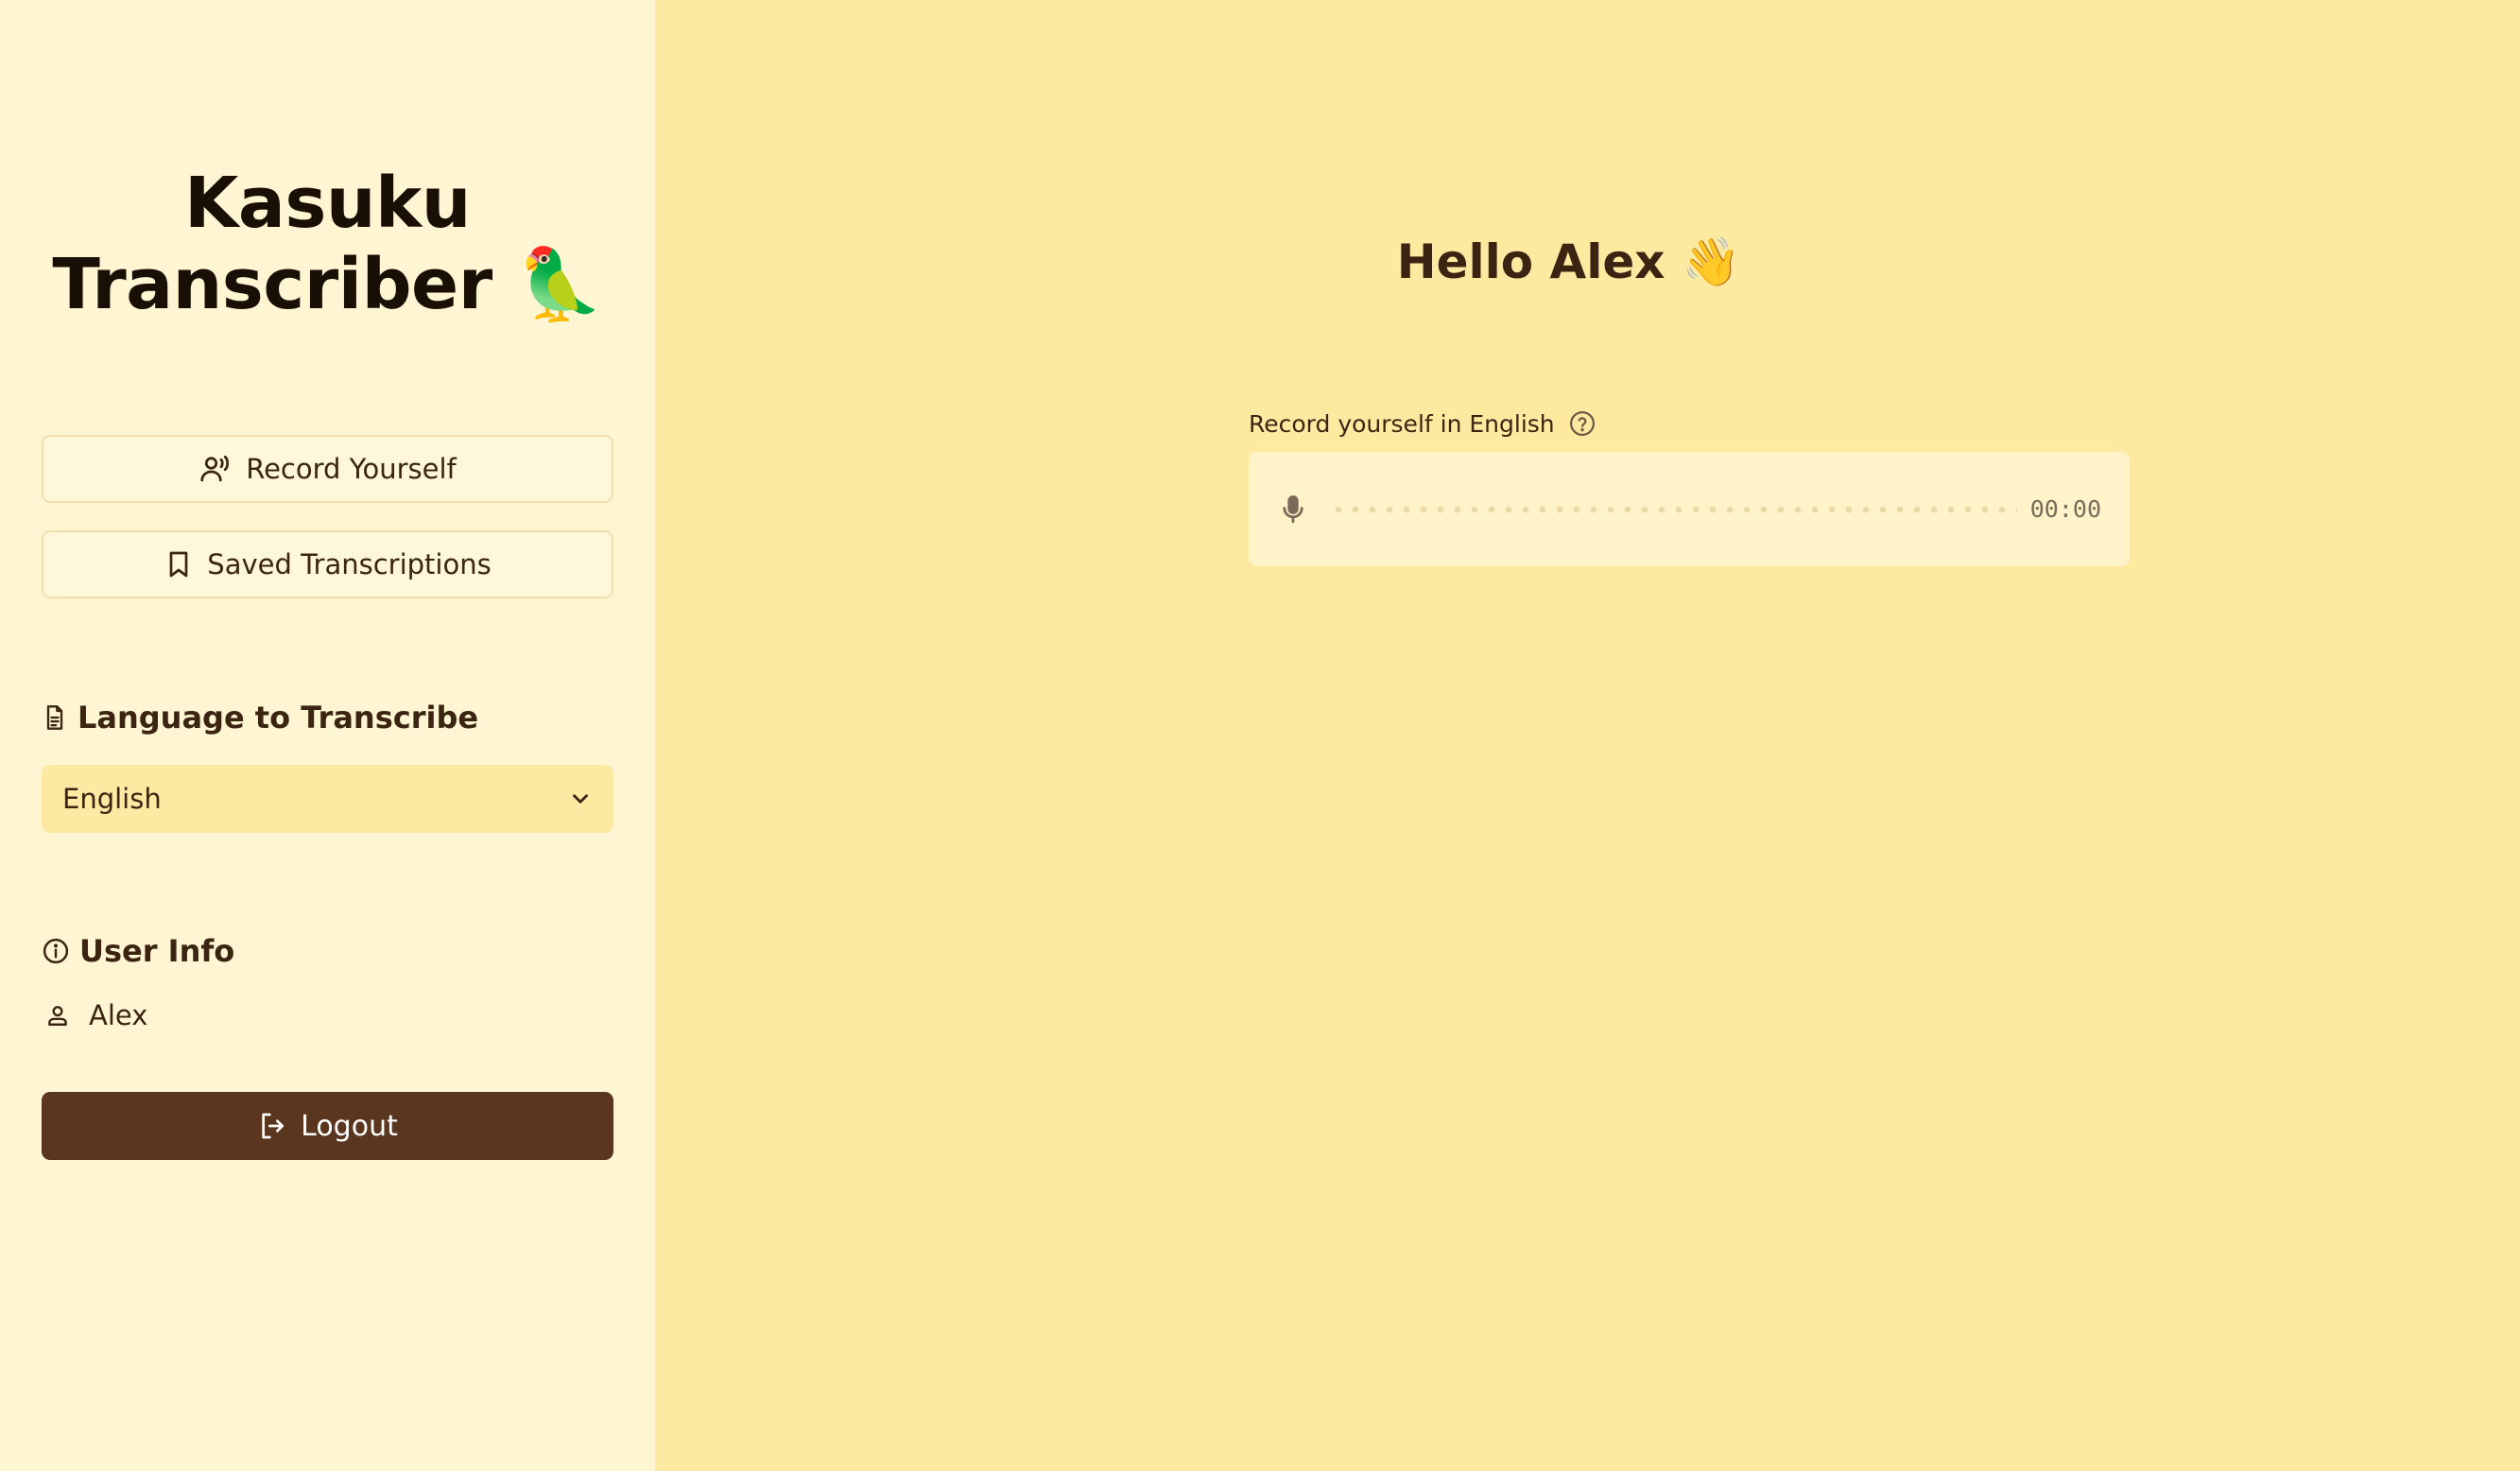 Image resolution: width=2520 pixels, height=1471 pixels. Describe the element at coordinates (2065, 509) in the screenshot. I see `record-timer: 00:00` at that location.